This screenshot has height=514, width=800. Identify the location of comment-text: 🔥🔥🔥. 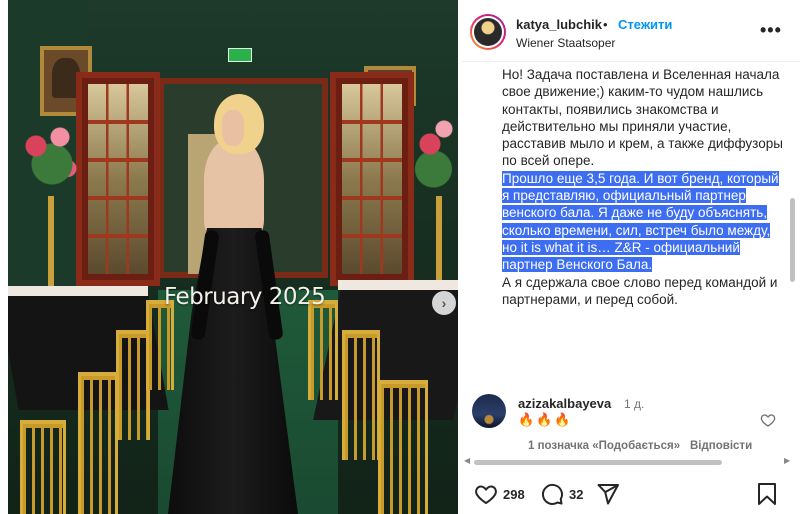
(545, 419).